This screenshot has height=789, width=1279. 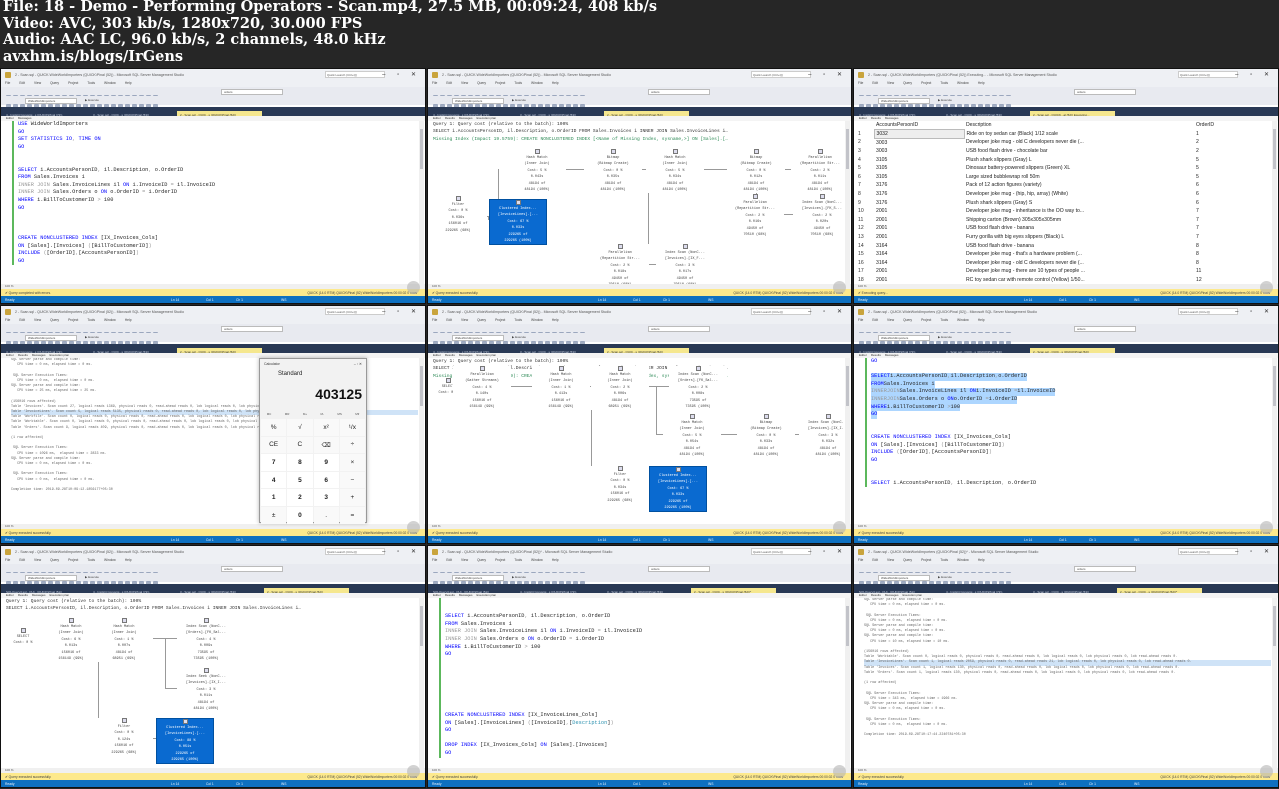 What do you see at coordinates (352, 515) in the screenshot?
I see `calculator-key: =` at bounding box center [352, 515].